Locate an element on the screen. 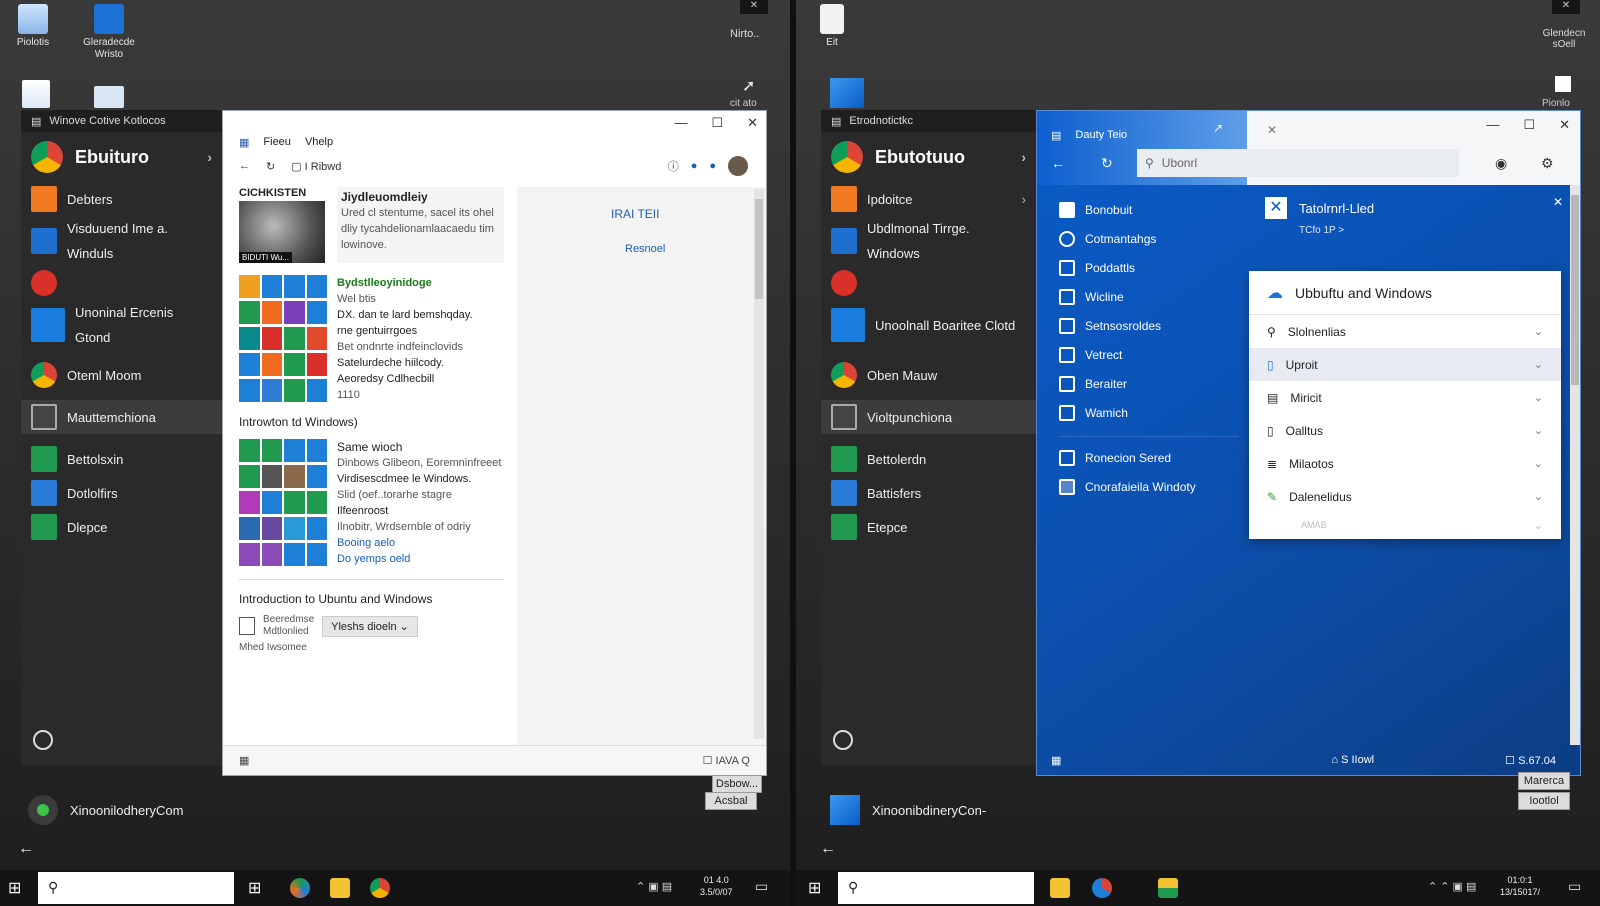 Image resolution: width=1600 pixels, height=906 pixels. panel-row: ▤ Miricit ⌄ is located at coordinates (1405, 397).